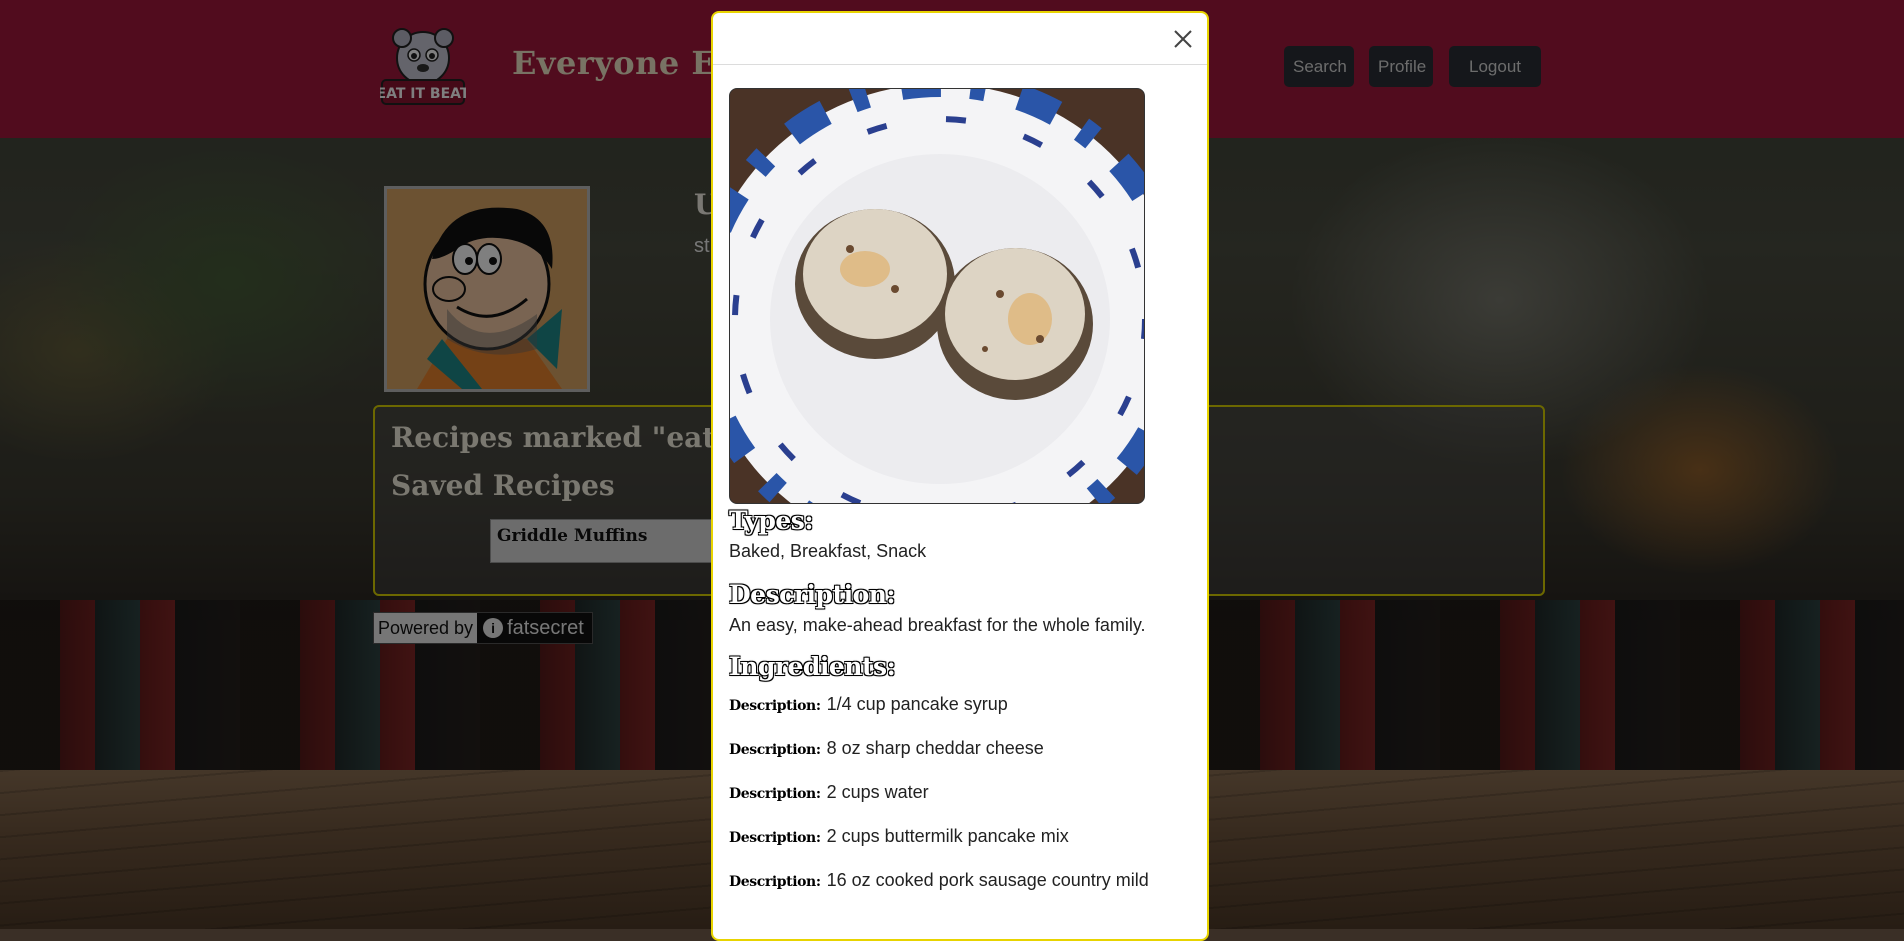  I want to click on ingredient-text: 2 cups buttermilk pancake mix, so click(947, 836).